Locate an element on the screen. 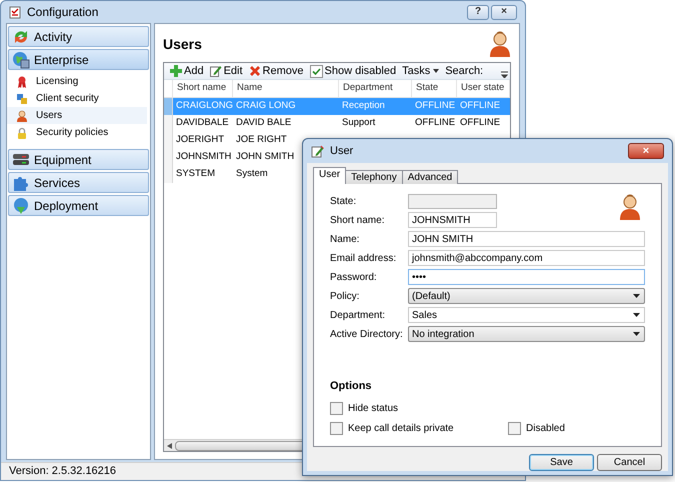 The height and width of the screenshot is (482, 675). table-cell-text: DAVID BALE is located at coordinates (264, 123).